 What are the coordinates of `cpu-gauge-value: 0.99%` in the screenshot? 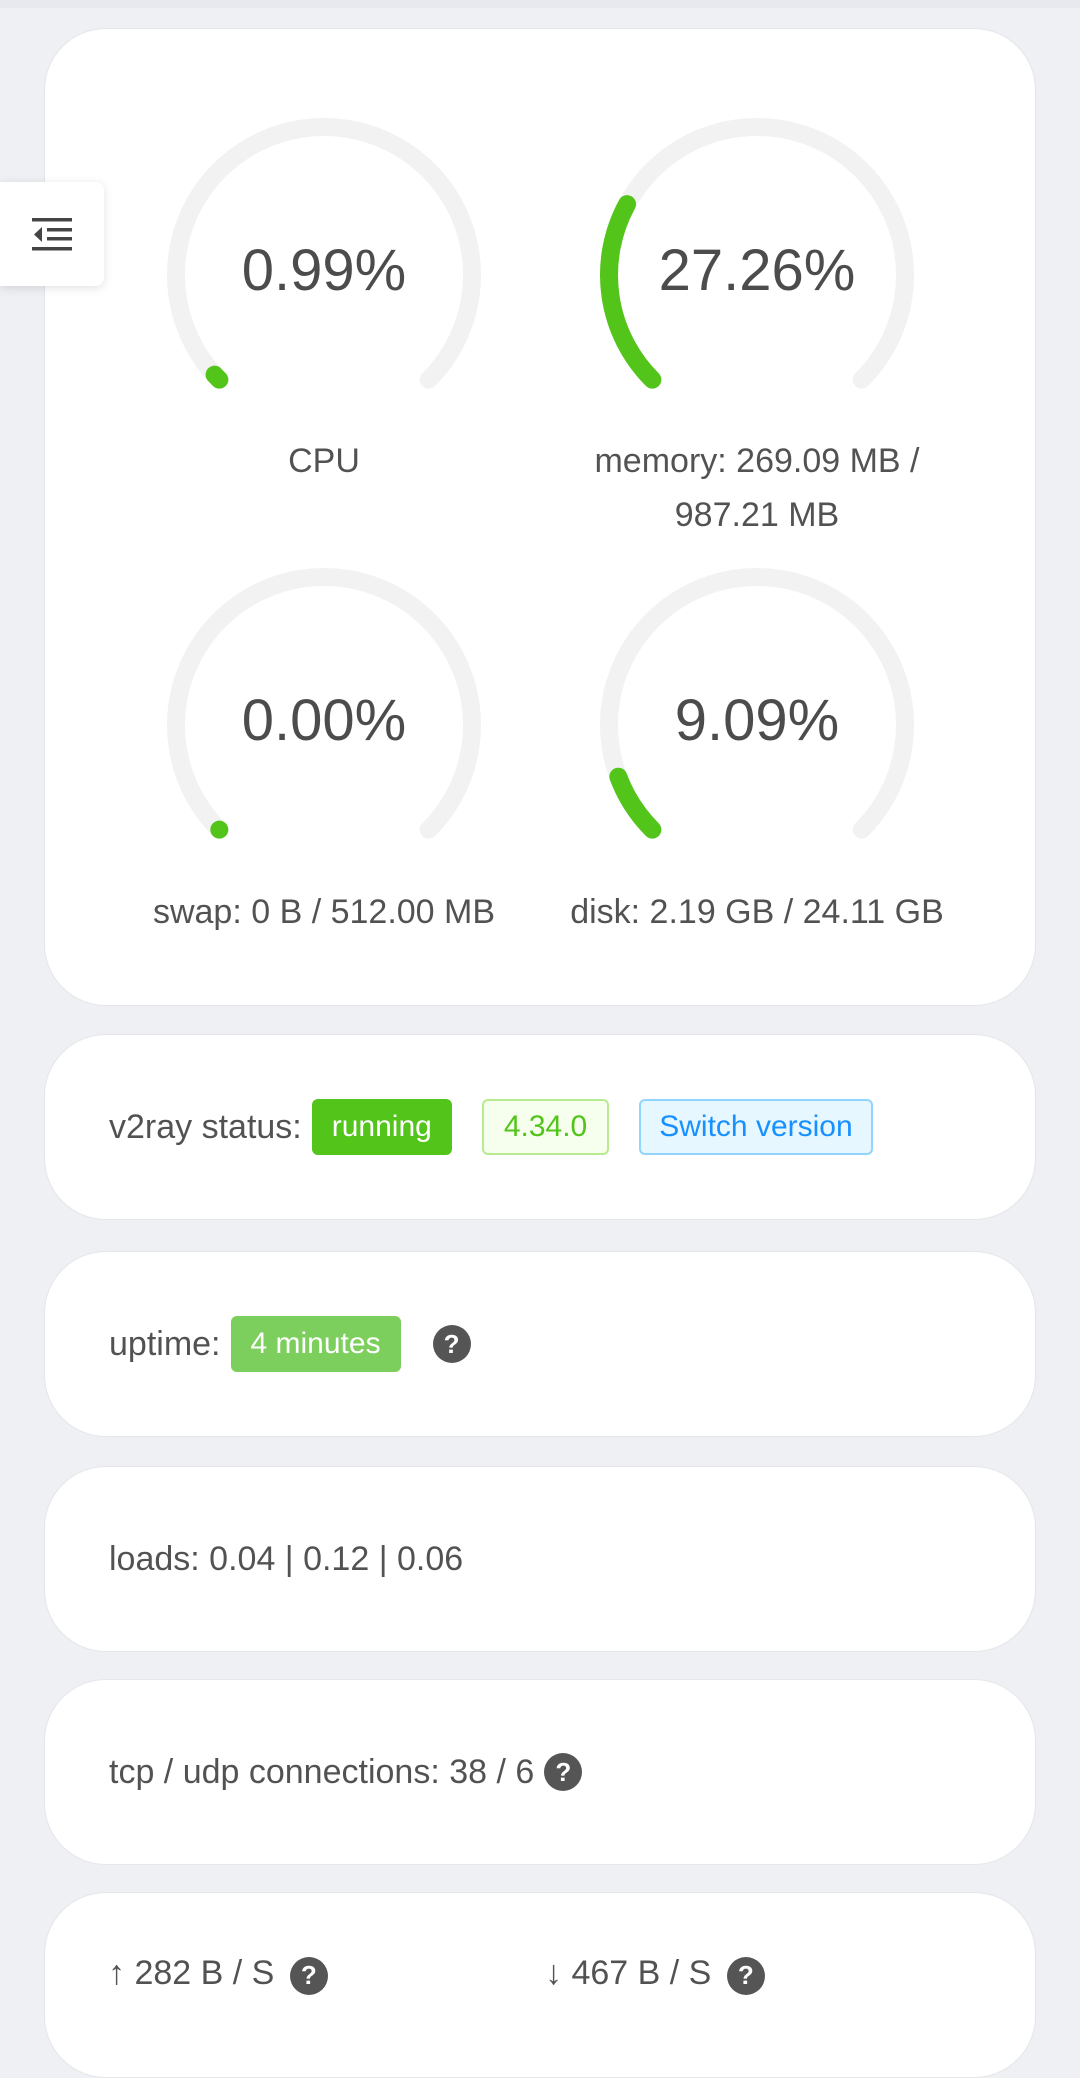 It's located at (324, 270).